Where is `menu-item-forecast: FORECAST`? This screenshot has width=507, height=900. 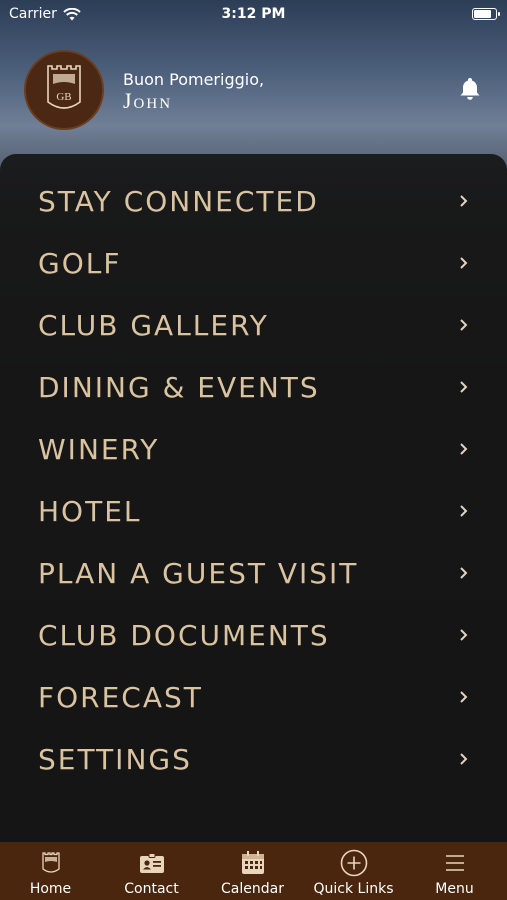
menu-item-forecast: FORECAST is located at coordinates (253, 697).